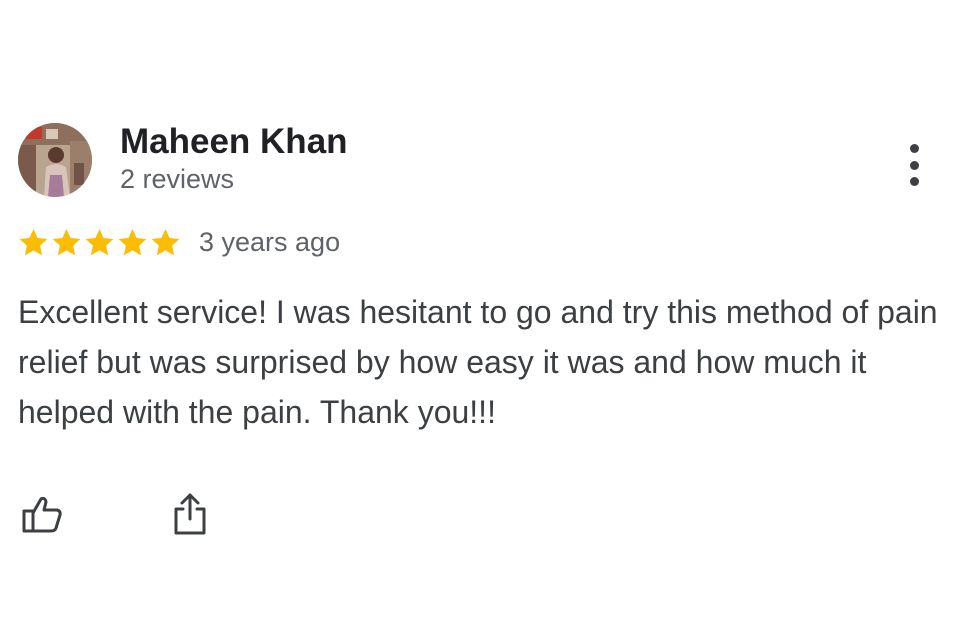  I want to click on avatar-photo, so click(55, 160).